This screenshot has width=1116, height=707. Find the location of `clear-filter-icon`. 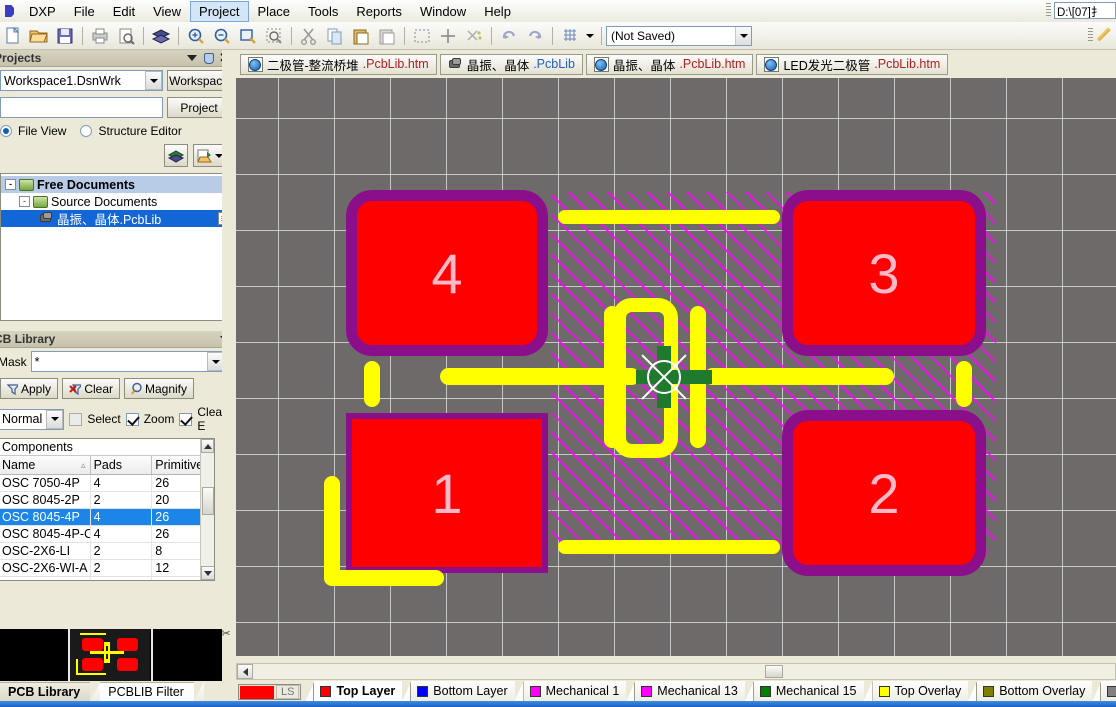

clear-filter-icon is located at coordinates (75, 389).